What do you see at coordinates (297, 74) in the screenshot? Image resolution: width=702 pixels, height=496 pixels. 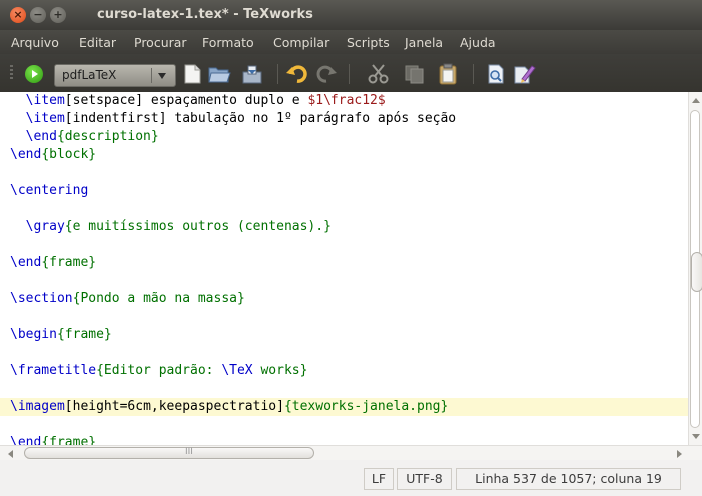 I see `undo-icon` at bounding box center [297, 74].